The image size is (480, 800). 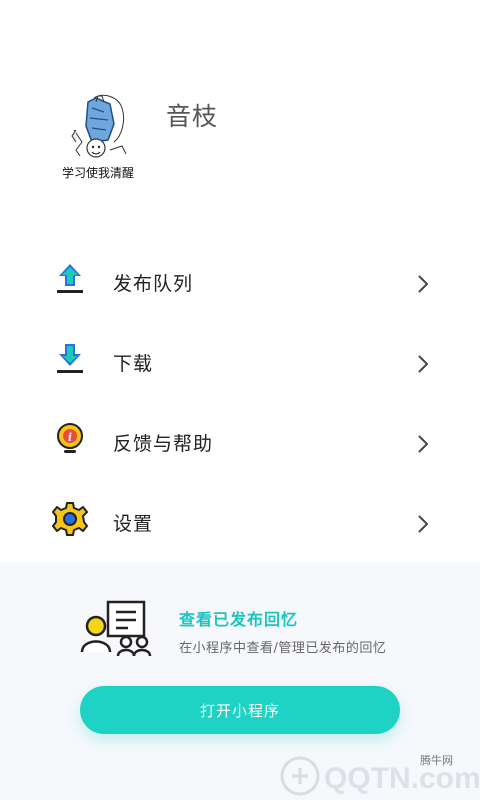 What do you see at coordinates (240, 523) in the screenshot?
I see `menu-item-settings: 设置` at bounding box center [240, 523].